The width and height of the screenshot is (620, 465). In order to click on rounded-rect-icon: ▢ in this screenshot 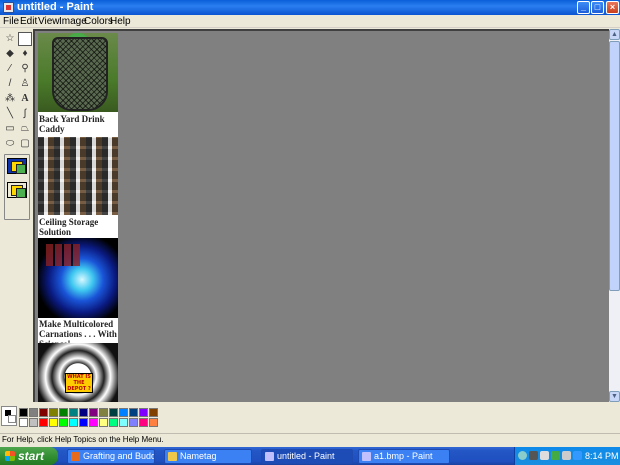, I will do `click(25, 144)`.